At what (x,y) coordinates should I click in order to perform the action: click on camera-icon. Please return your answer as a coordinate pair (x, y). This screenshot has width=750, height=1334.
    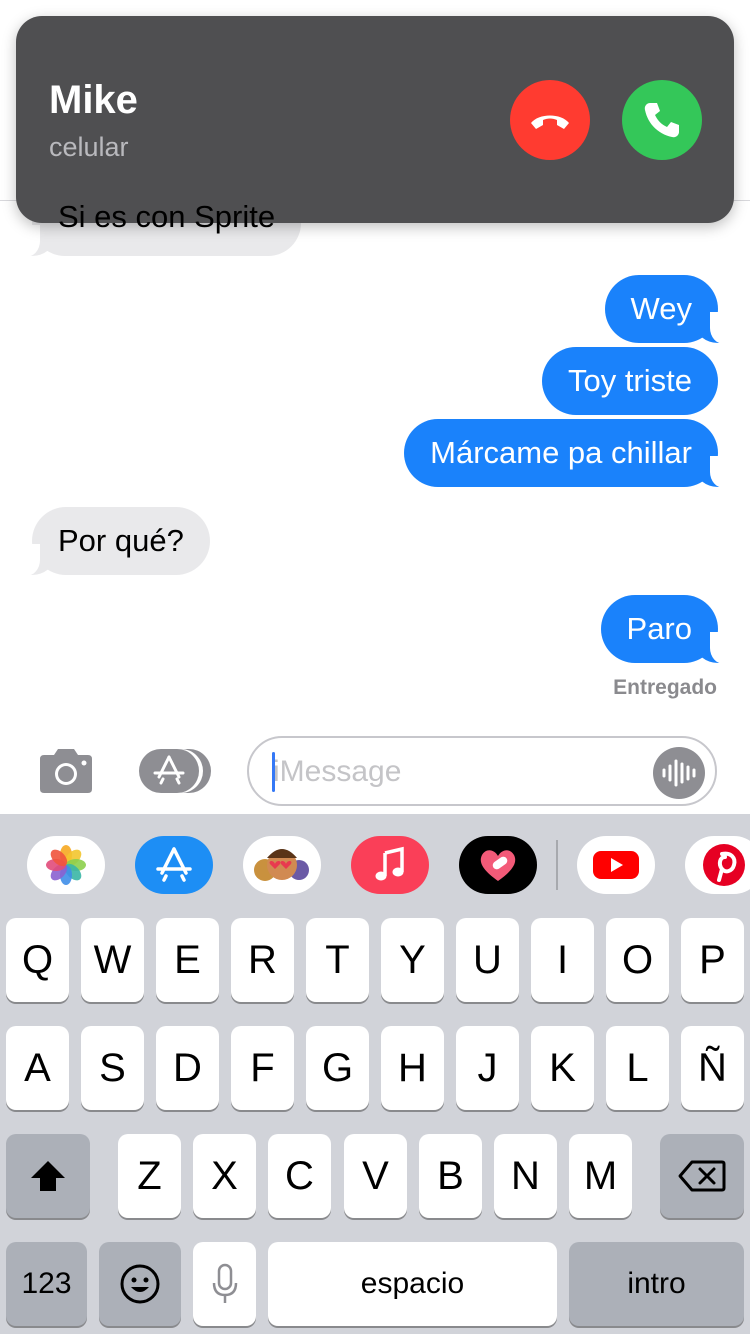
    Looking at the image, I should click on (66, 771).